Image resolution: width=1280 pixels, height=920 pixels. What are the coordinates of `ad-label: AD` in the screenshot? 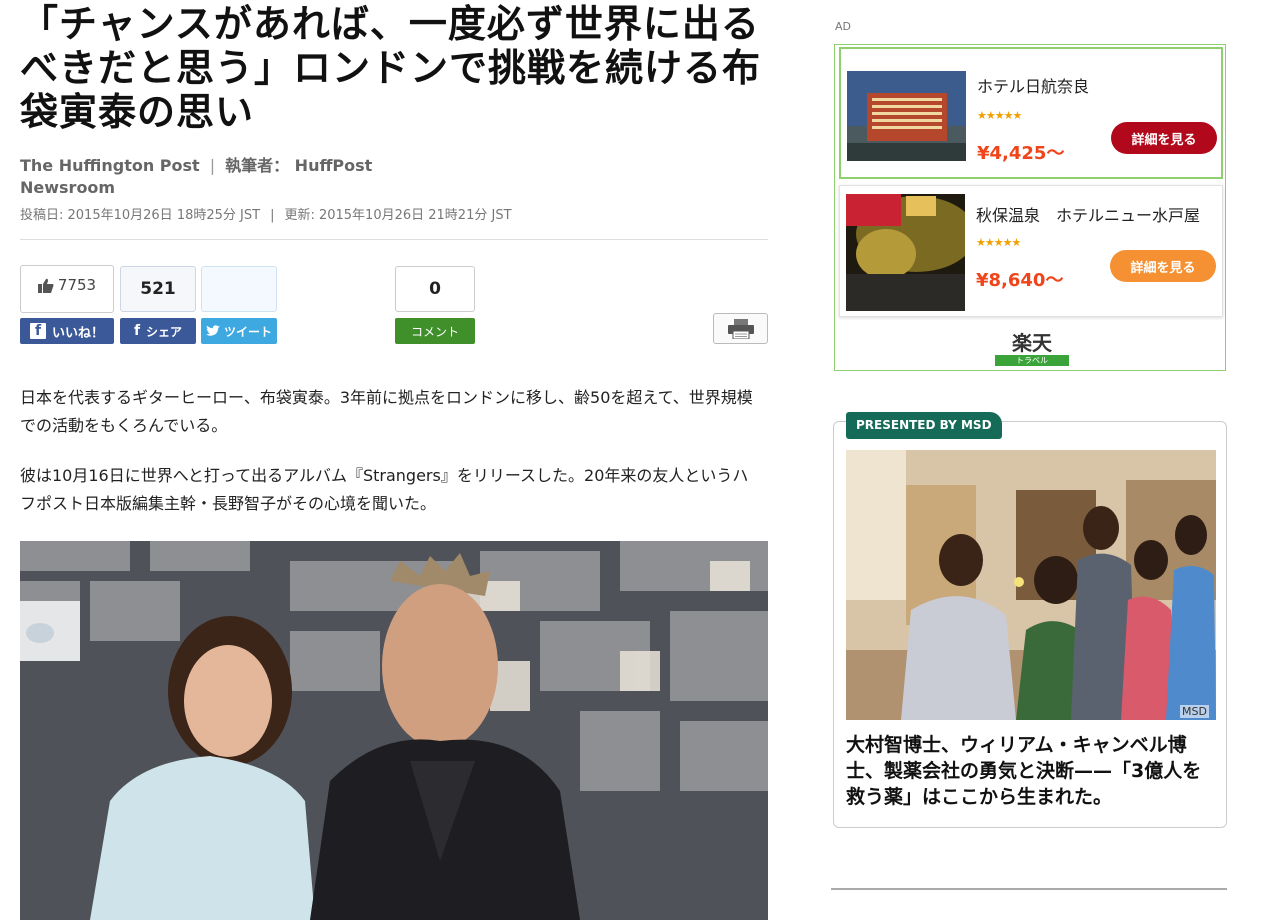 It's located at (843, 26).